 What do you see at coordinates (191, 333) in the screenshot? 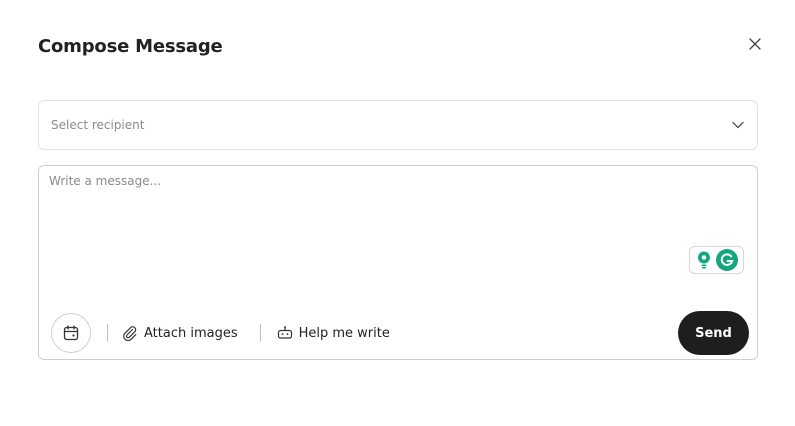
I see `attach-images-label: Attach images` at bounding box center [191, 333].